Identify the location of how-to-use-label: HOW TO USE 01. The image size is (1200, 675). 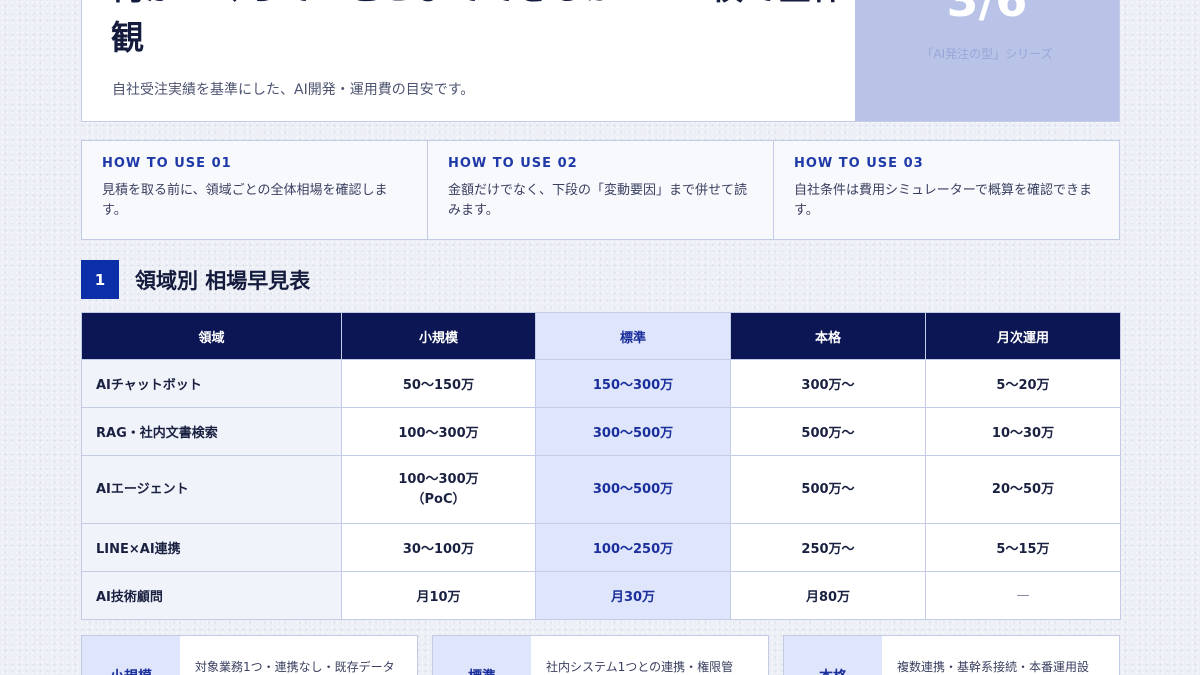
(167, 163).